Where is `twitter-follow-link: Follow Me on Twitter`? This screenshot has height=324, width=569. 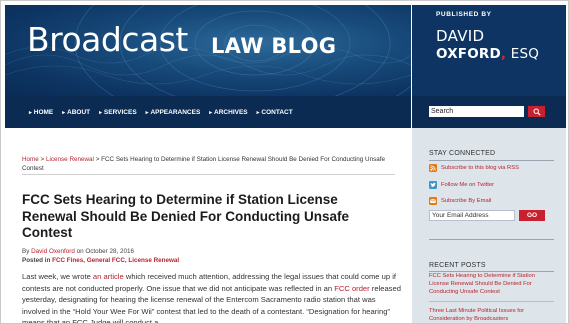
twitter-follow-link: Follow Me on Twitter is located at coordinates (461, 185).